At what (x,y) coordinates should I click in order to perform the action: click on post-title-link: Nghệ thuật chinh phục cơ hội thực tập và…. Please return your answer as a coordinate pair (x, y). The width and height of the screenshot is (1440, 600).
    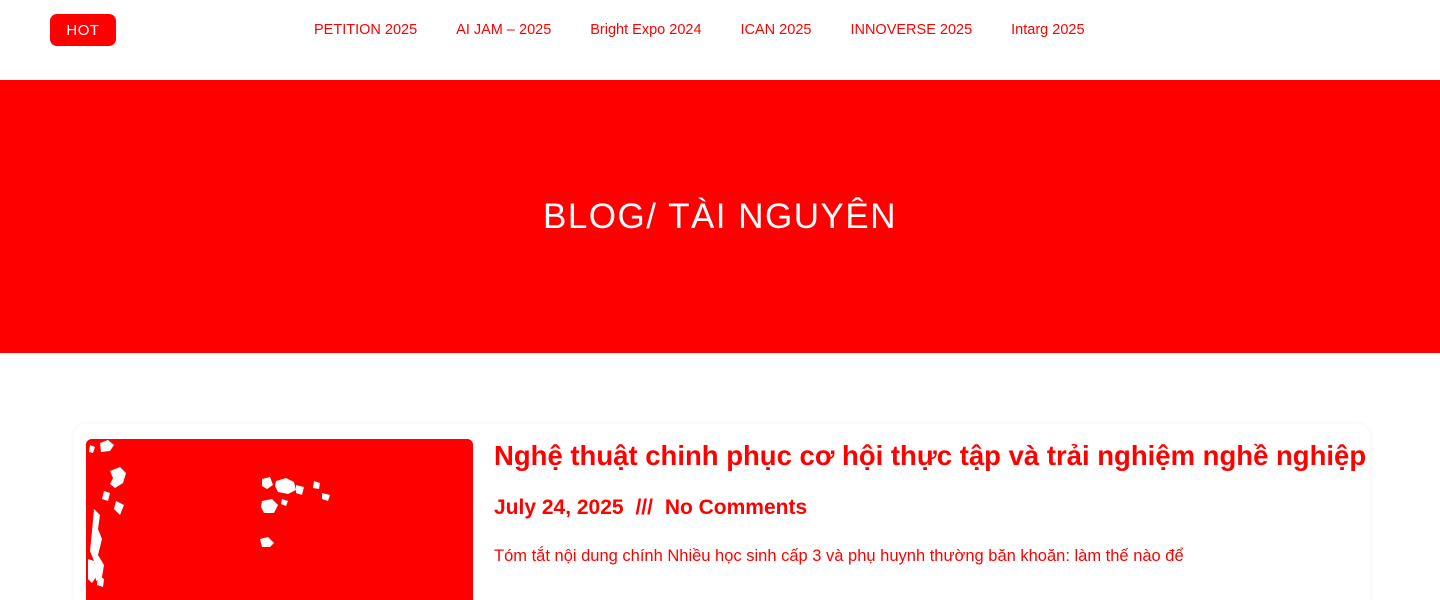
    Looking at the image, I should click on (944, 456).